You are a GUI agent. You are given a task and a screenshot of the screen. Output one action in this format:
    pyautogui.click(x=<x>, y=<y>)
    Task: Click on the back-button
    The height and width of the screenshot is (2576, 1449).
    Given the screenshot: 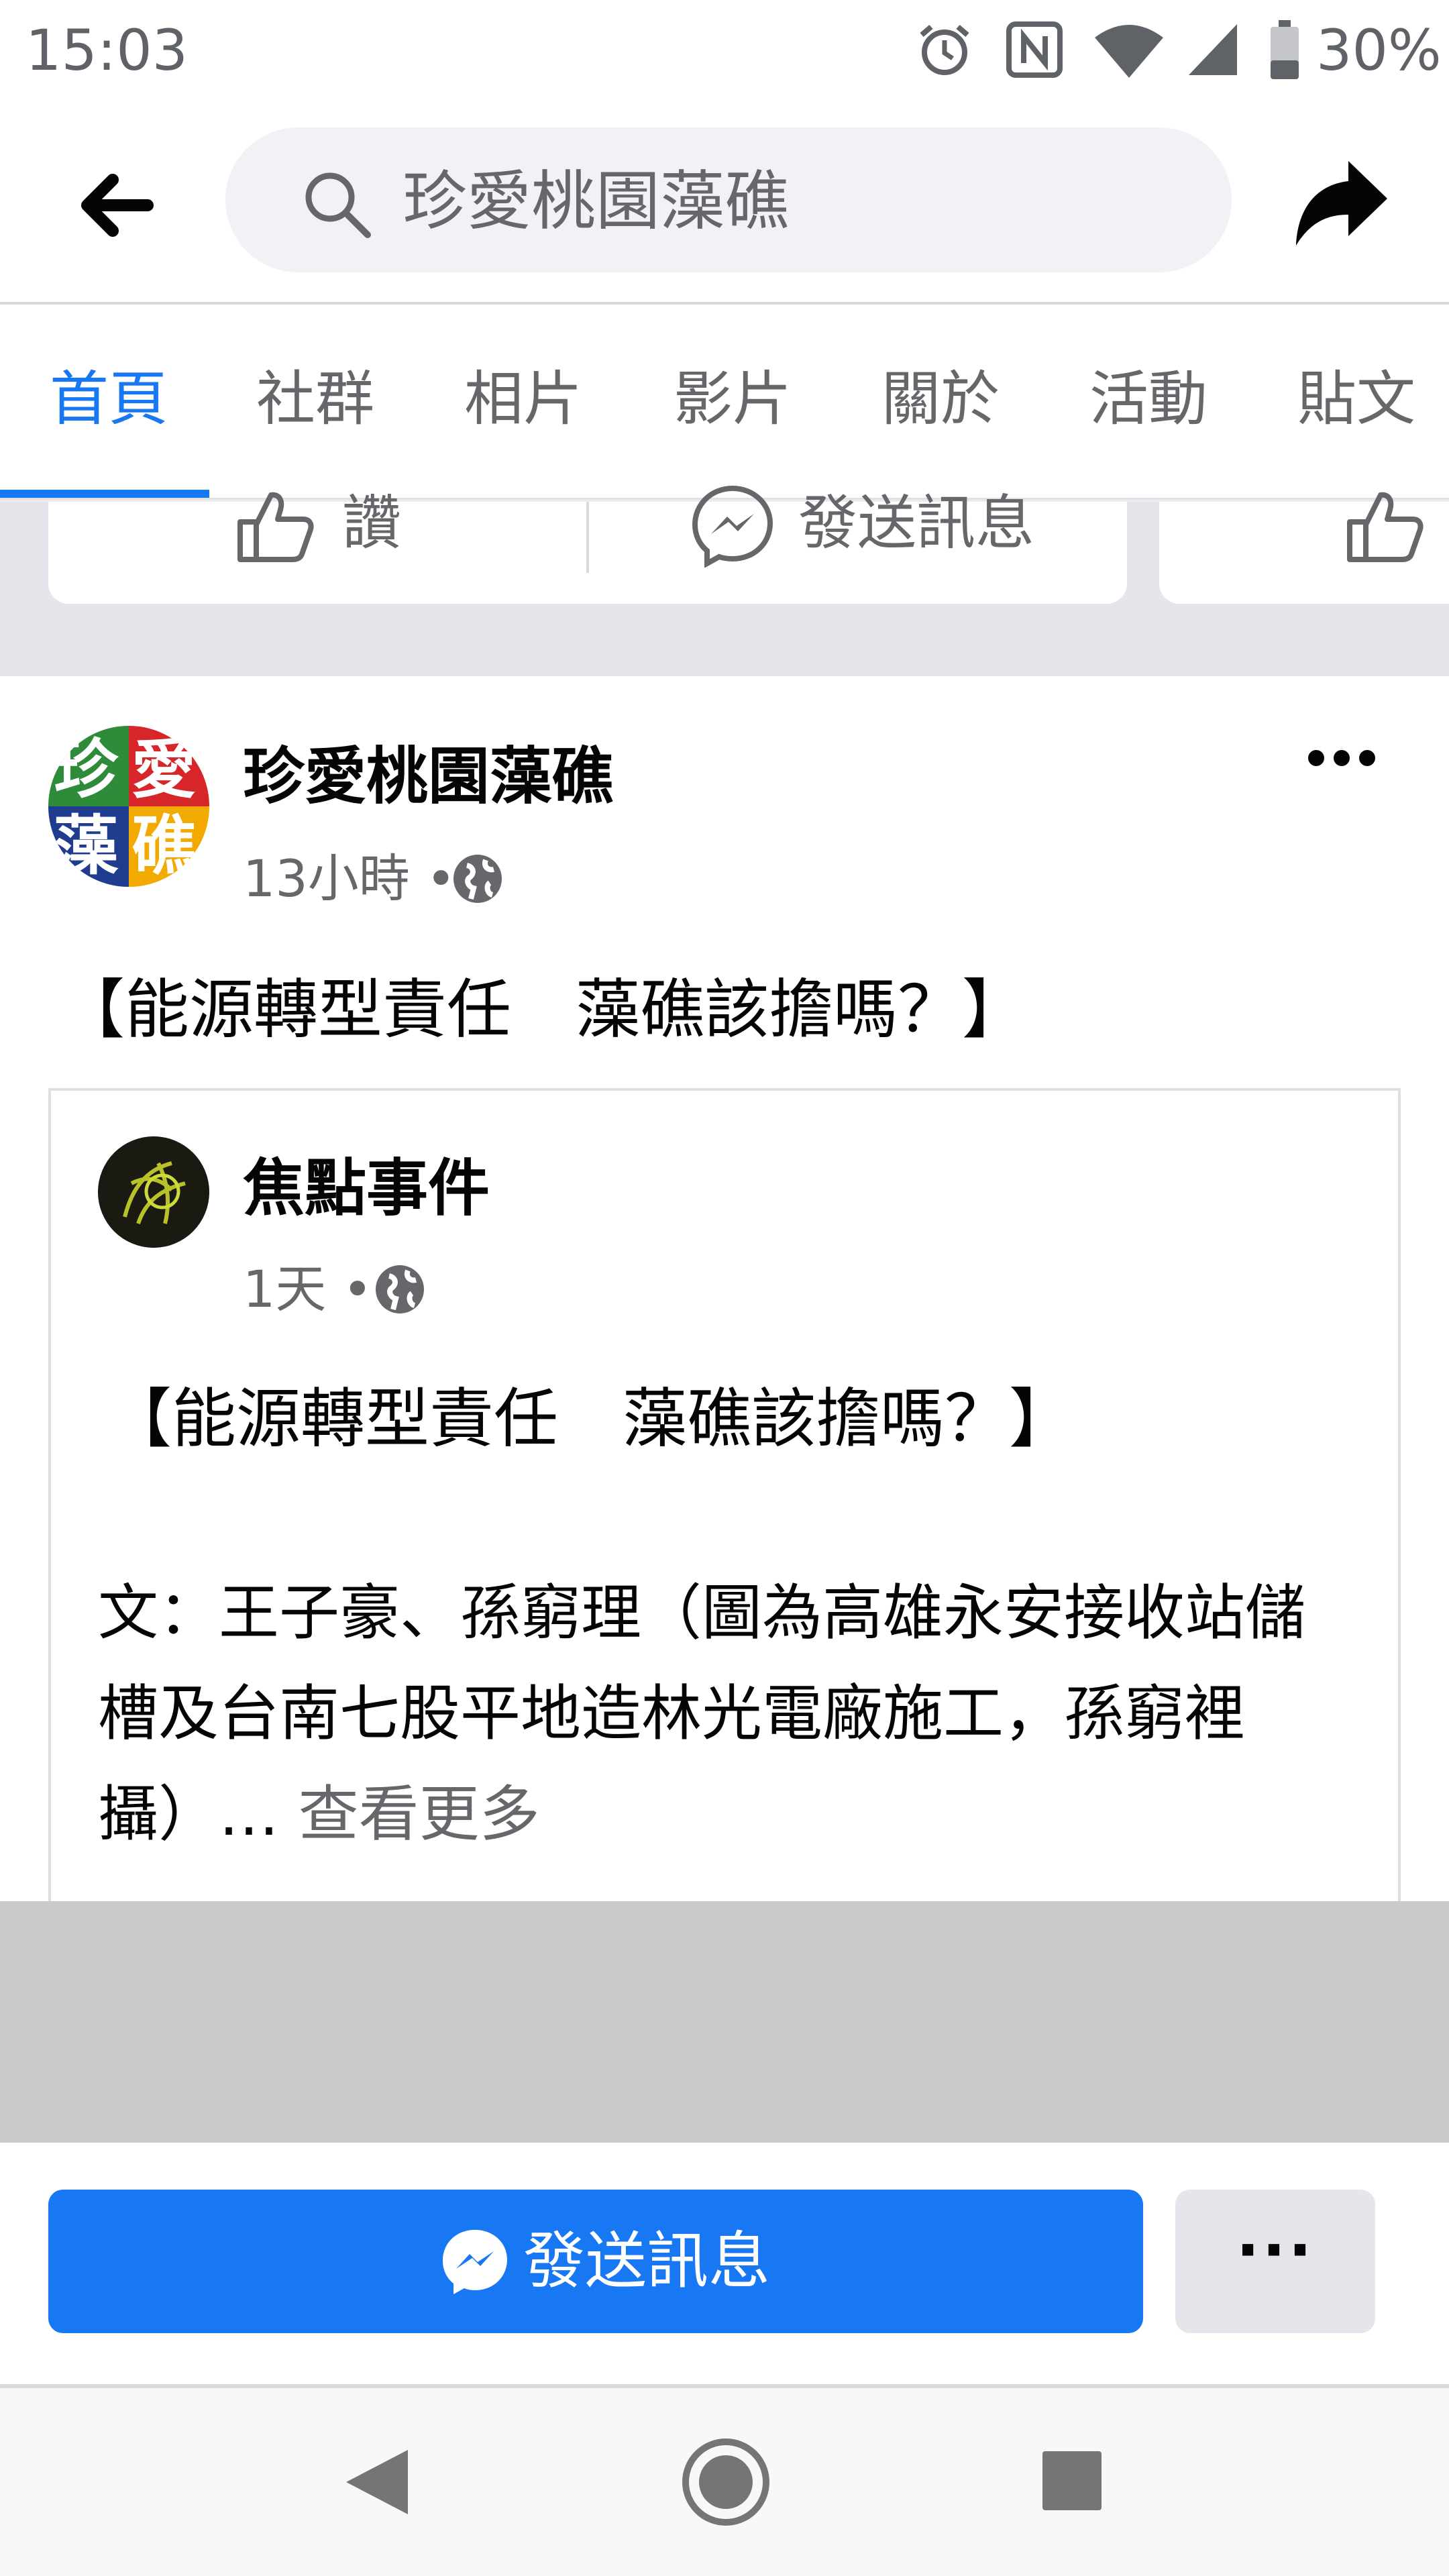 What is the action you would take?
    pyautogui.click(x=114, y=205)
    